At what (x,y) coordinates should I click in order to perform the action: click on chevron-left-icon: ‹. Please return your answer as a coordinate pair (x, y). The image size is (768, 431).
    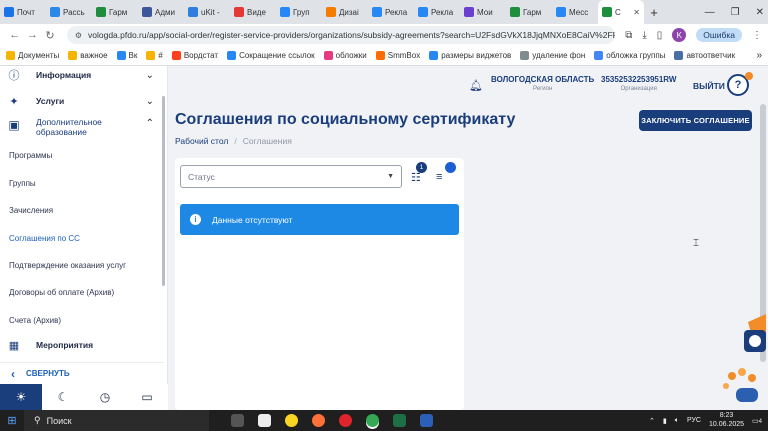
    Looking at the image, I should click on (13, 373).